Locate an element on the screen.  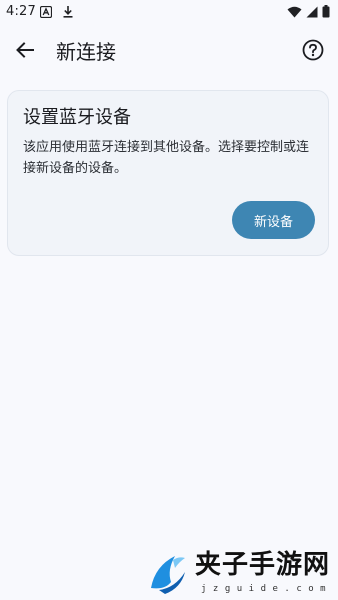
card-description: 该应用使用蓝牙连接到其他设备。选择要控制或连接新设备的设备。 is located at coordinates (166, 158).